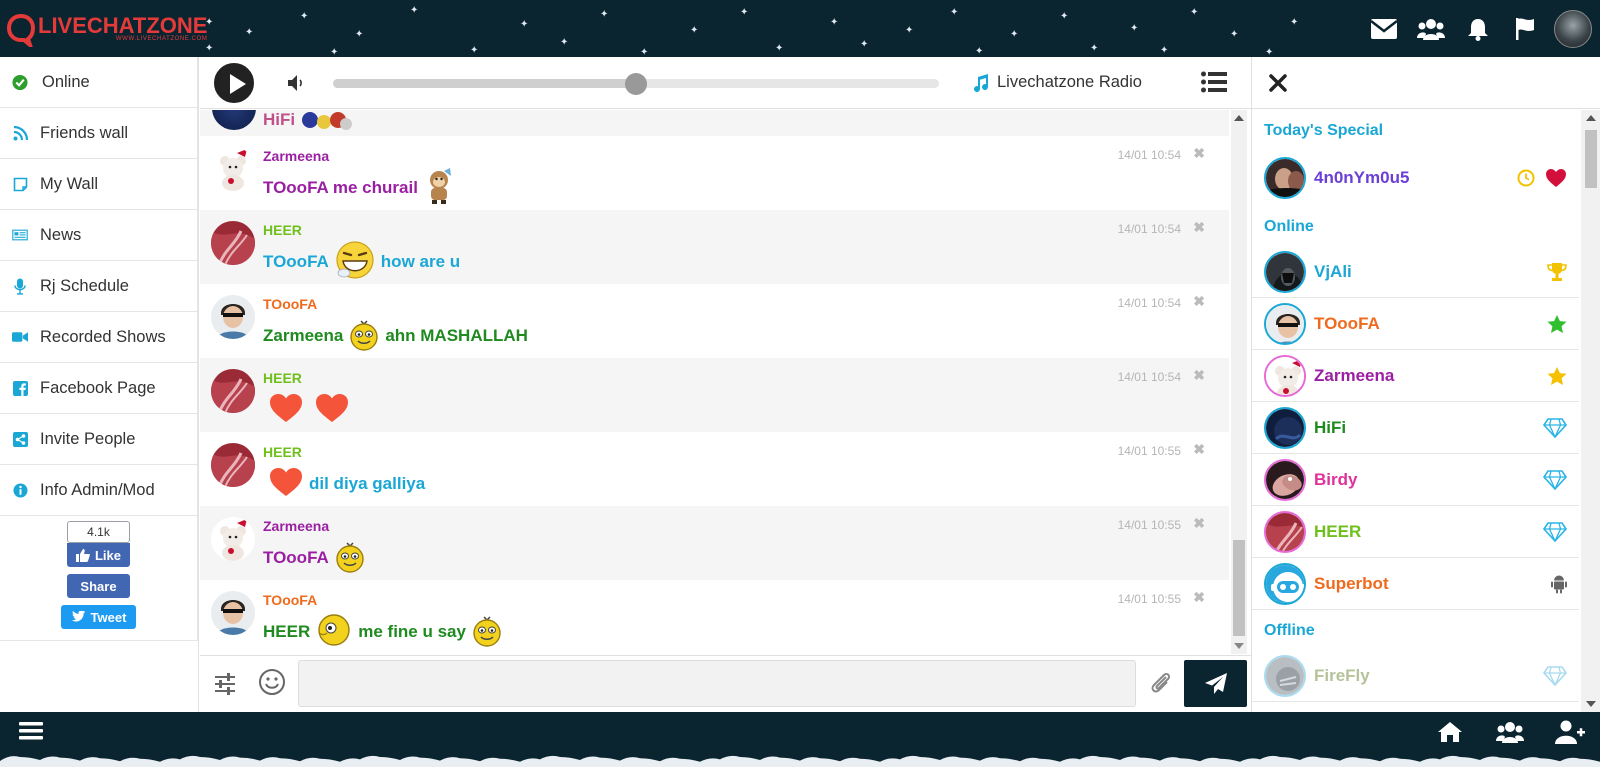 The height and width of the screenshot is (767, 1600). I want to click on sidebar-item-my-wall: My Wall, so click(99, 184).